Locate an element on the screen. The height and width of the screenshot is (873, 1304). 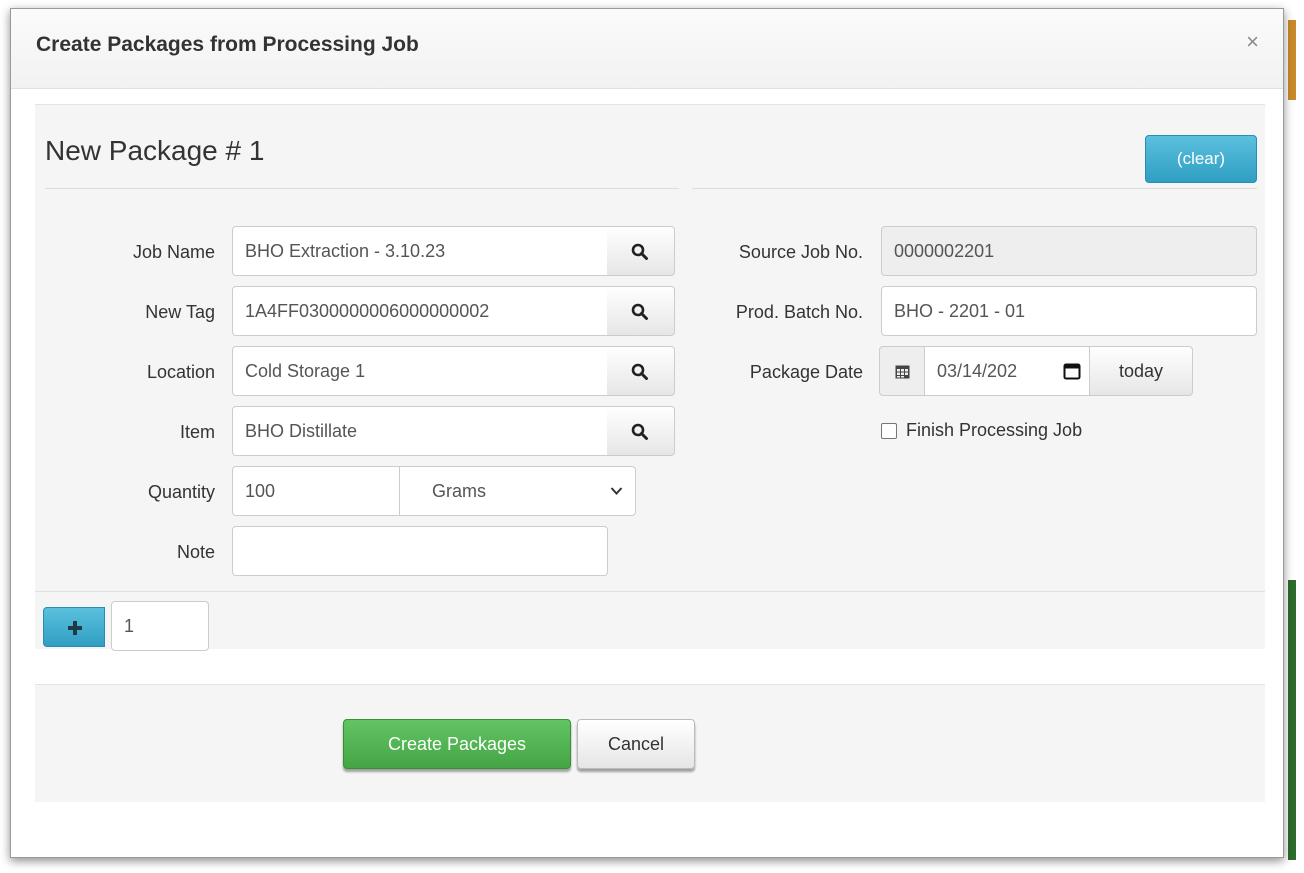
unit-select: Grams is located at coordinates (518, 491).